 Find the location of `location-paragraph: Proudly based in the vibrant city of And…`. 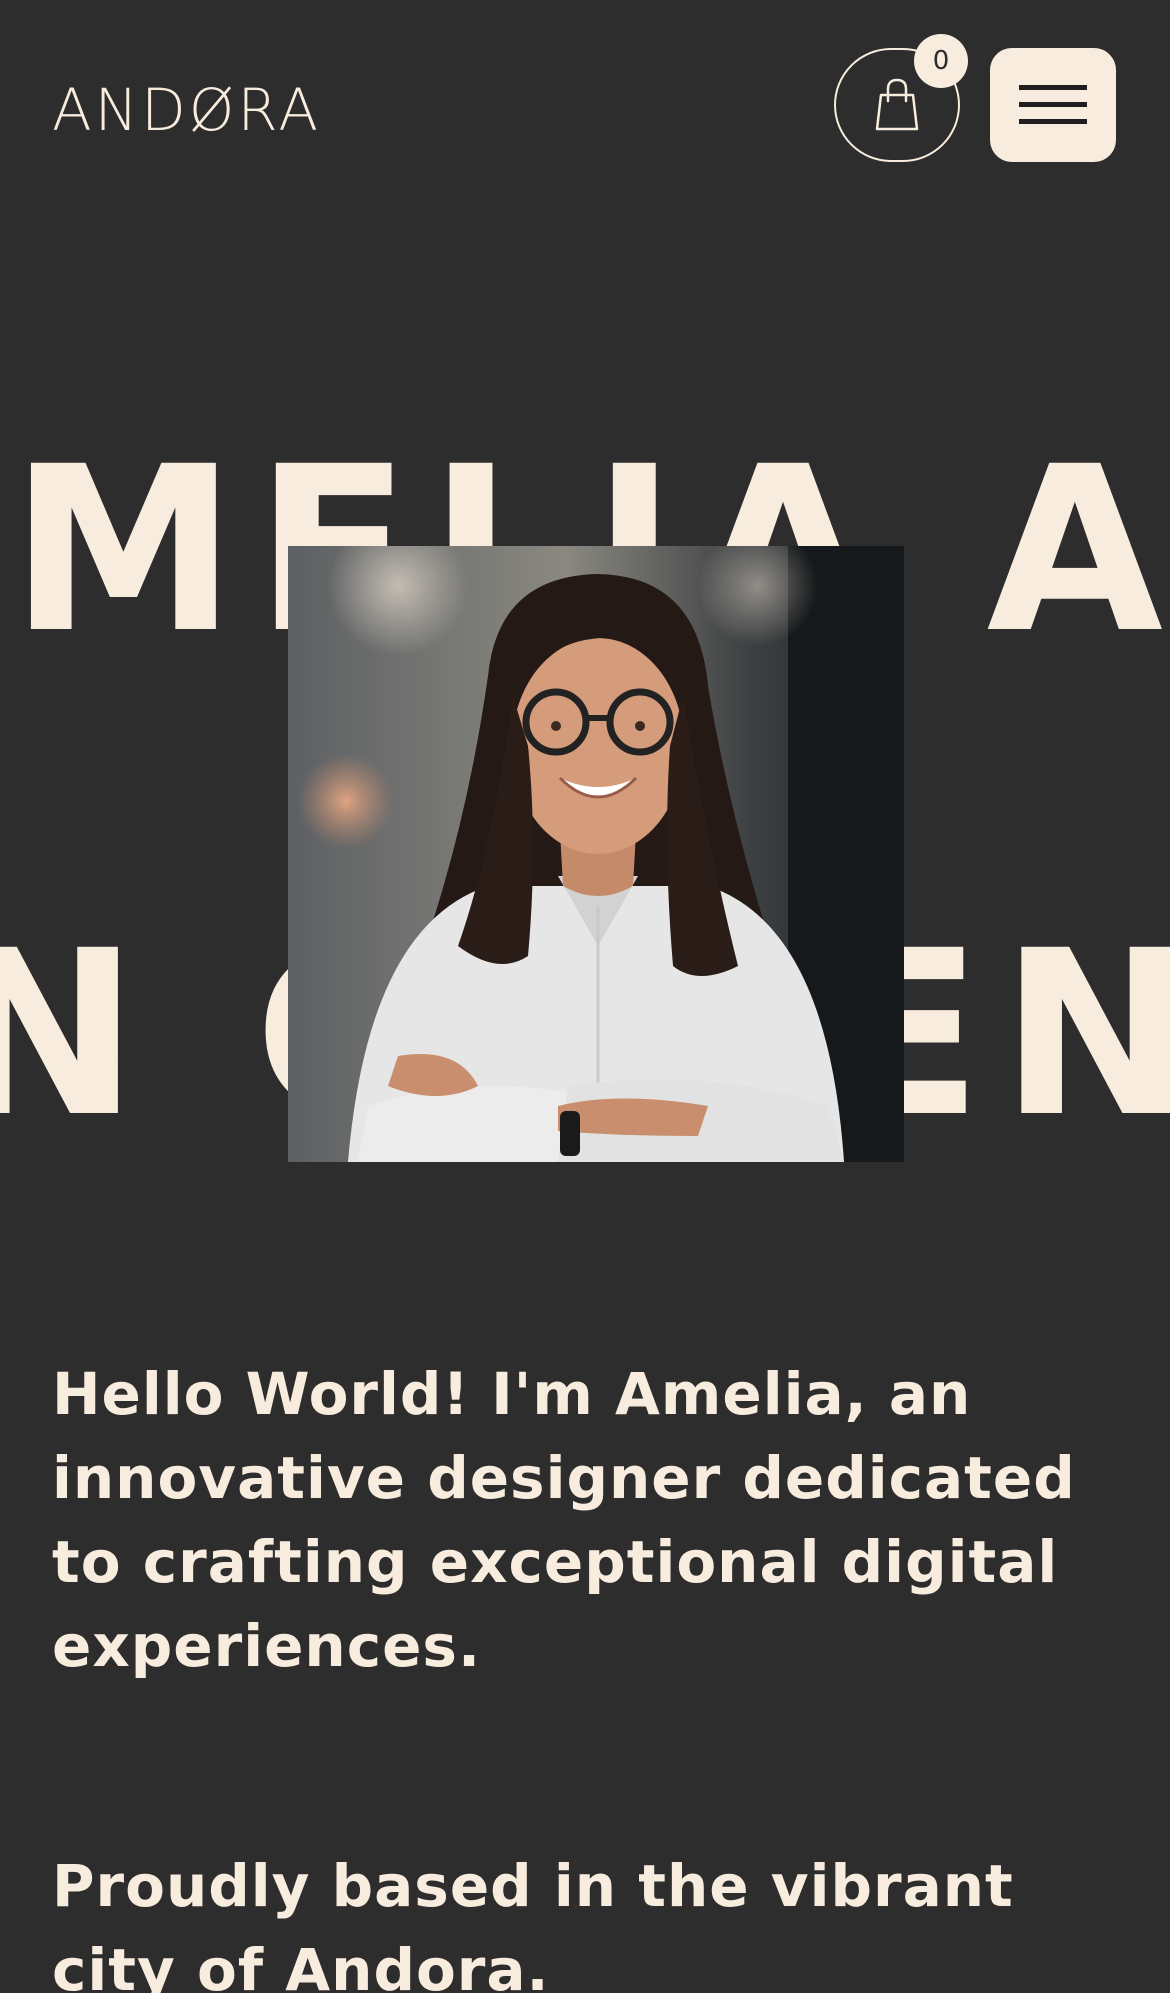

location-paragraph: Proudly based in the vibrant city of And… is located at coordinates (533, 1922).